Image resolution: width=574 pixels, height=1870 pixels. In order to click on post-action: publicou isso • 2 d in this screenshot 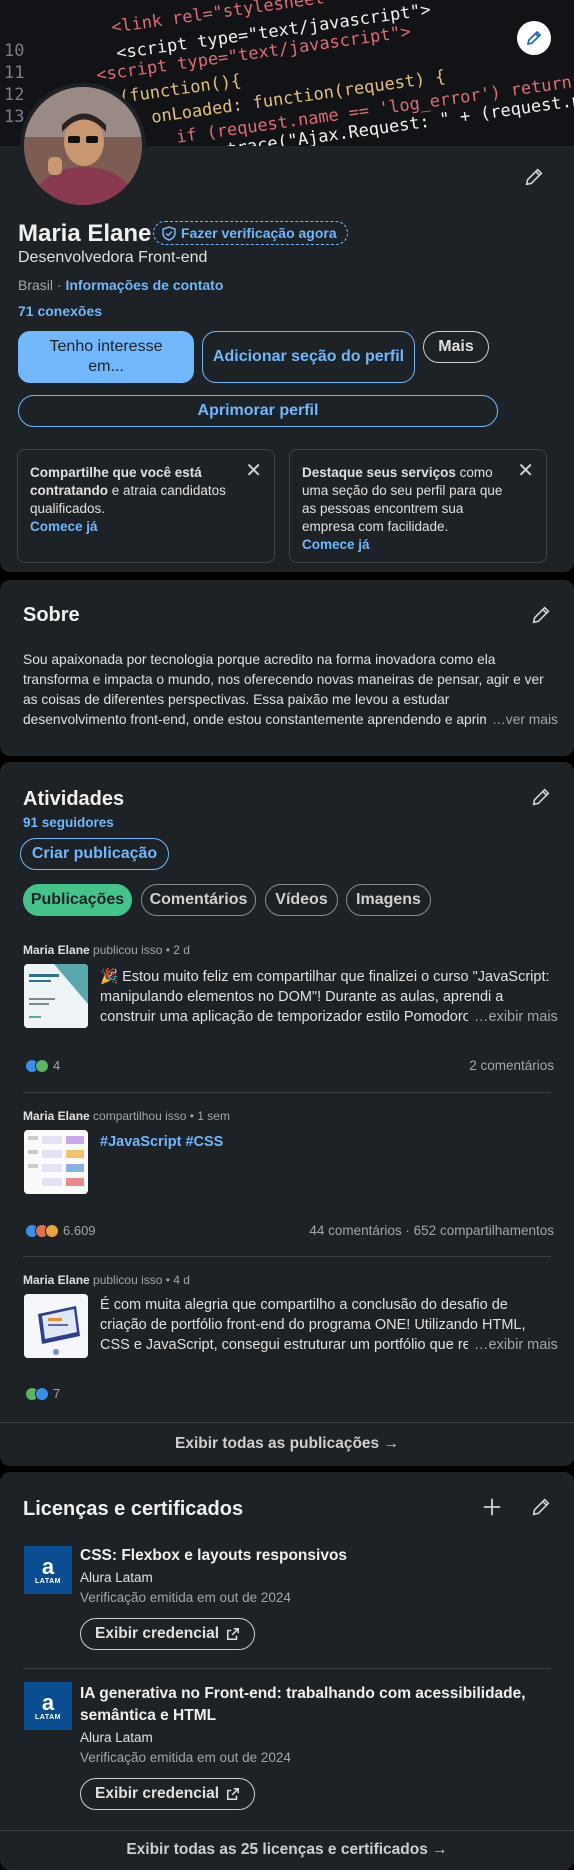, I will do `click(139, 950)`.